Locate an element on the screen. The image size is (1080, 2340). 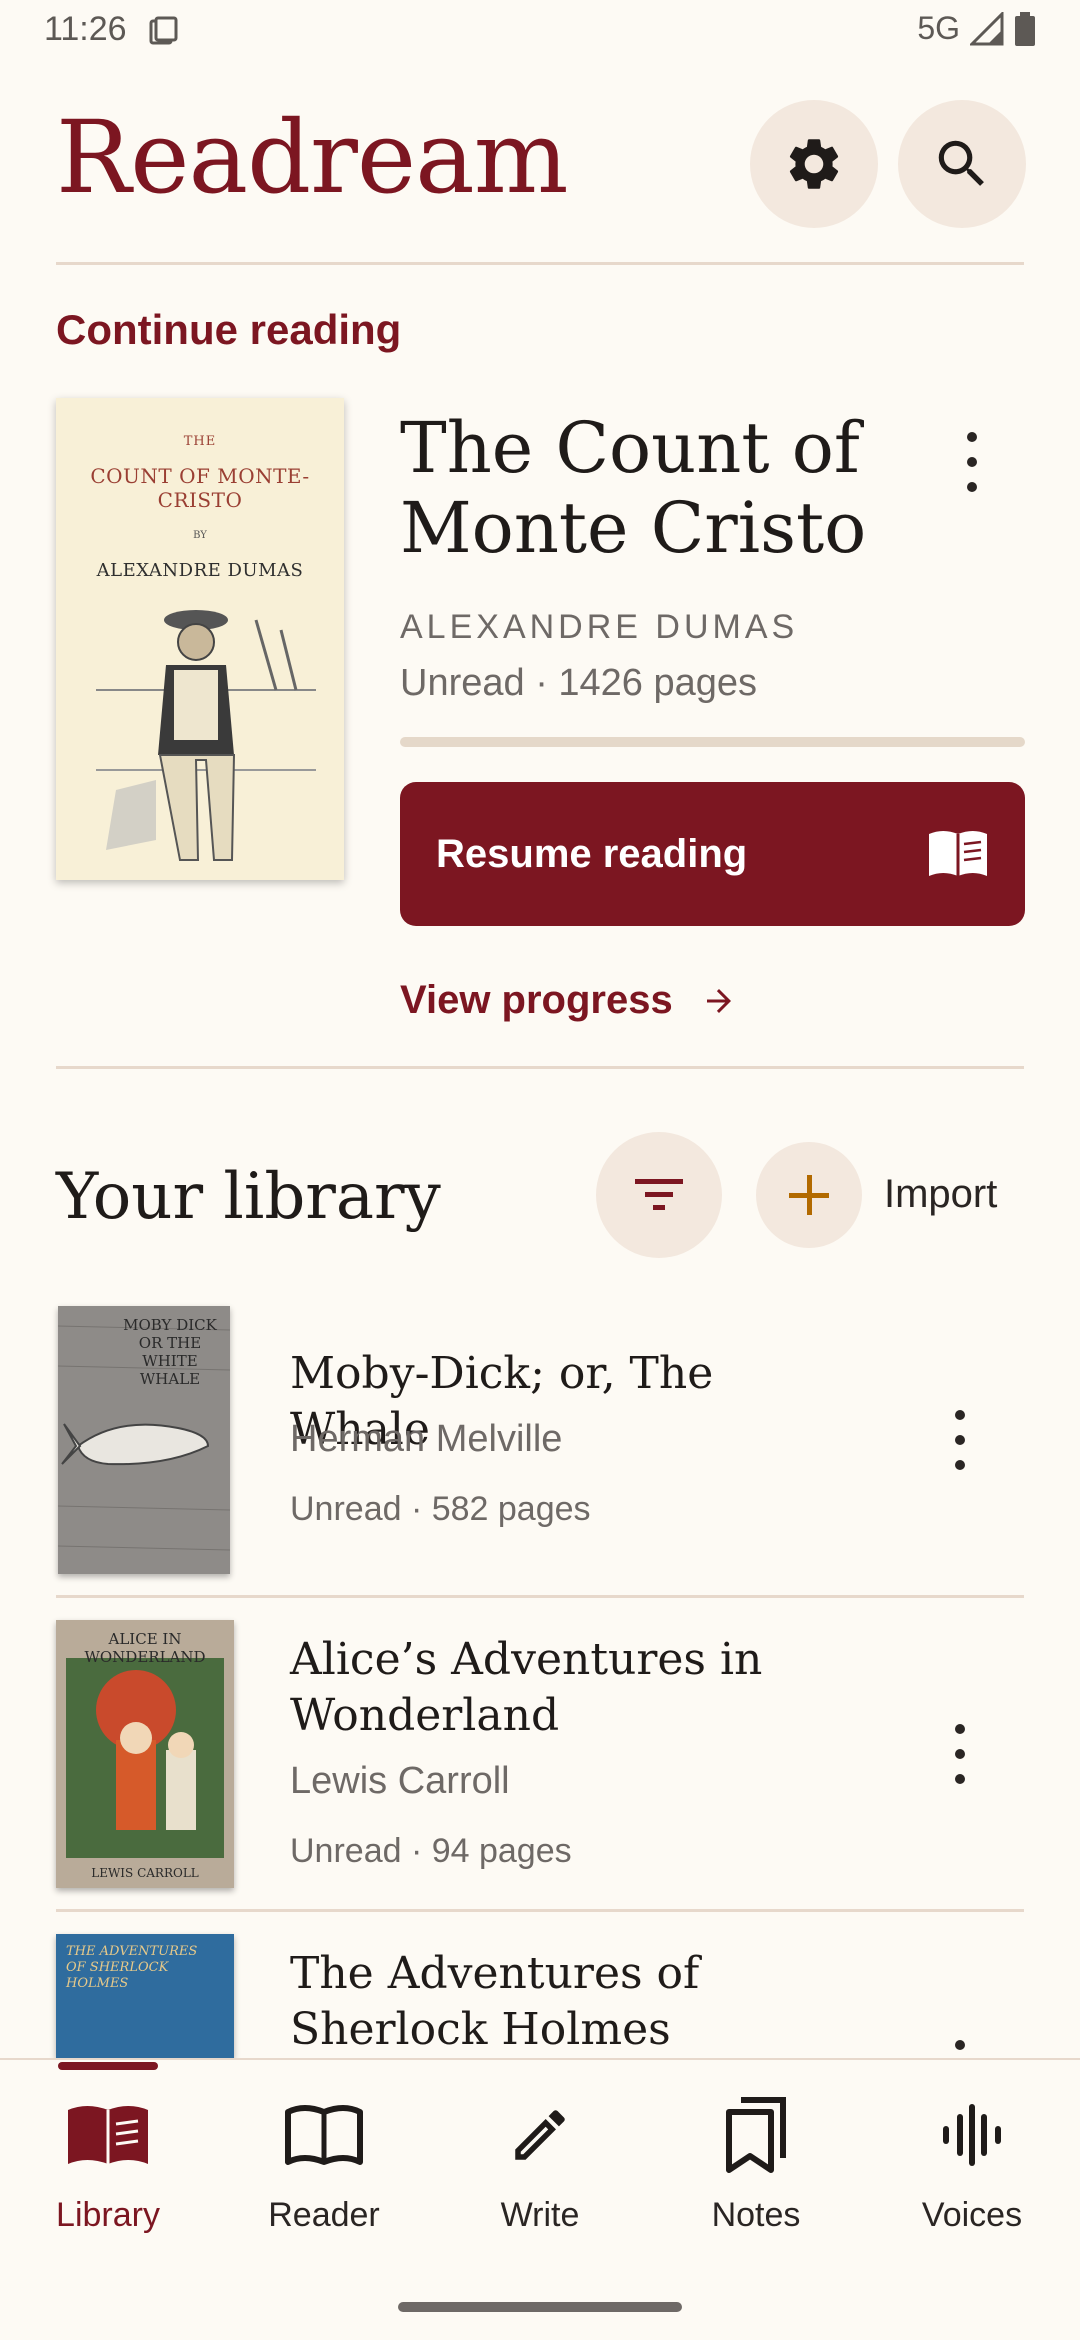
import-label: Import is located at coordinates (940, 1194).